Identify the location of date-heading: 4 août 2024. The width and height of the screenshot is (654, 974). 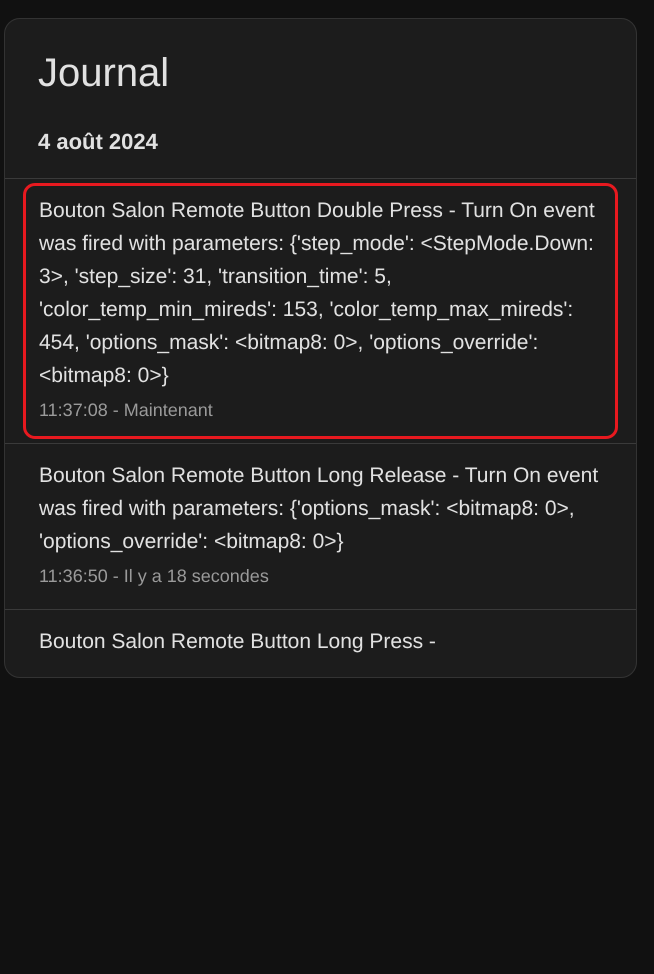
(98, 142).